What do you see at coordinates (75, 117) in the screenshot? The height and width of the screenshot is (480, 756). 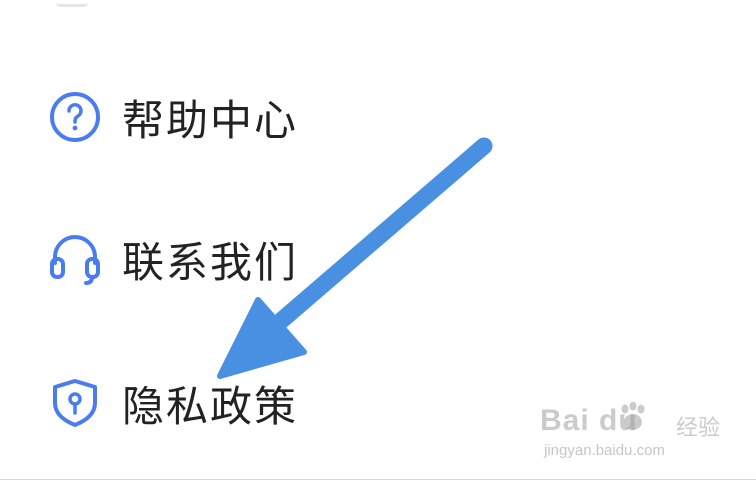 I see `help-circle-icon` at bounding box center [75, 117].